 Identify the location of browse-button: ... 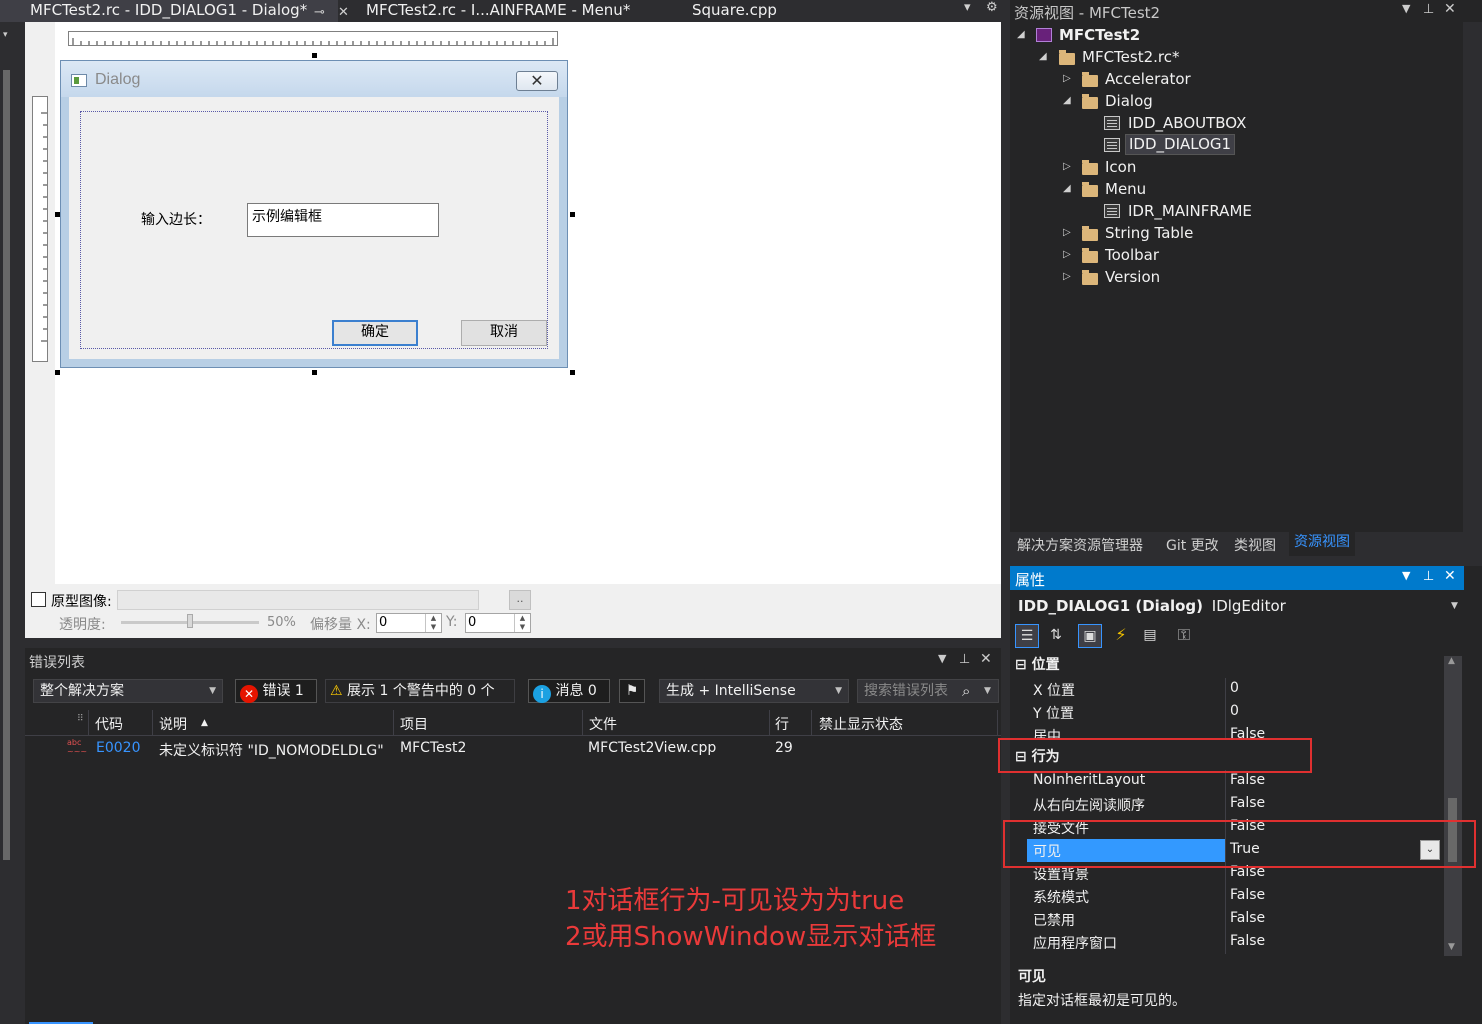
(520, 600).